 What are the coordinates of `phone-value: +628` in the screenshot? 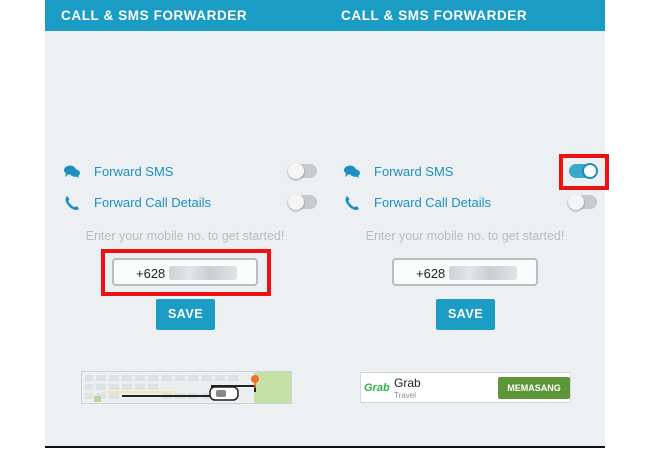 It's located at (431, 273).